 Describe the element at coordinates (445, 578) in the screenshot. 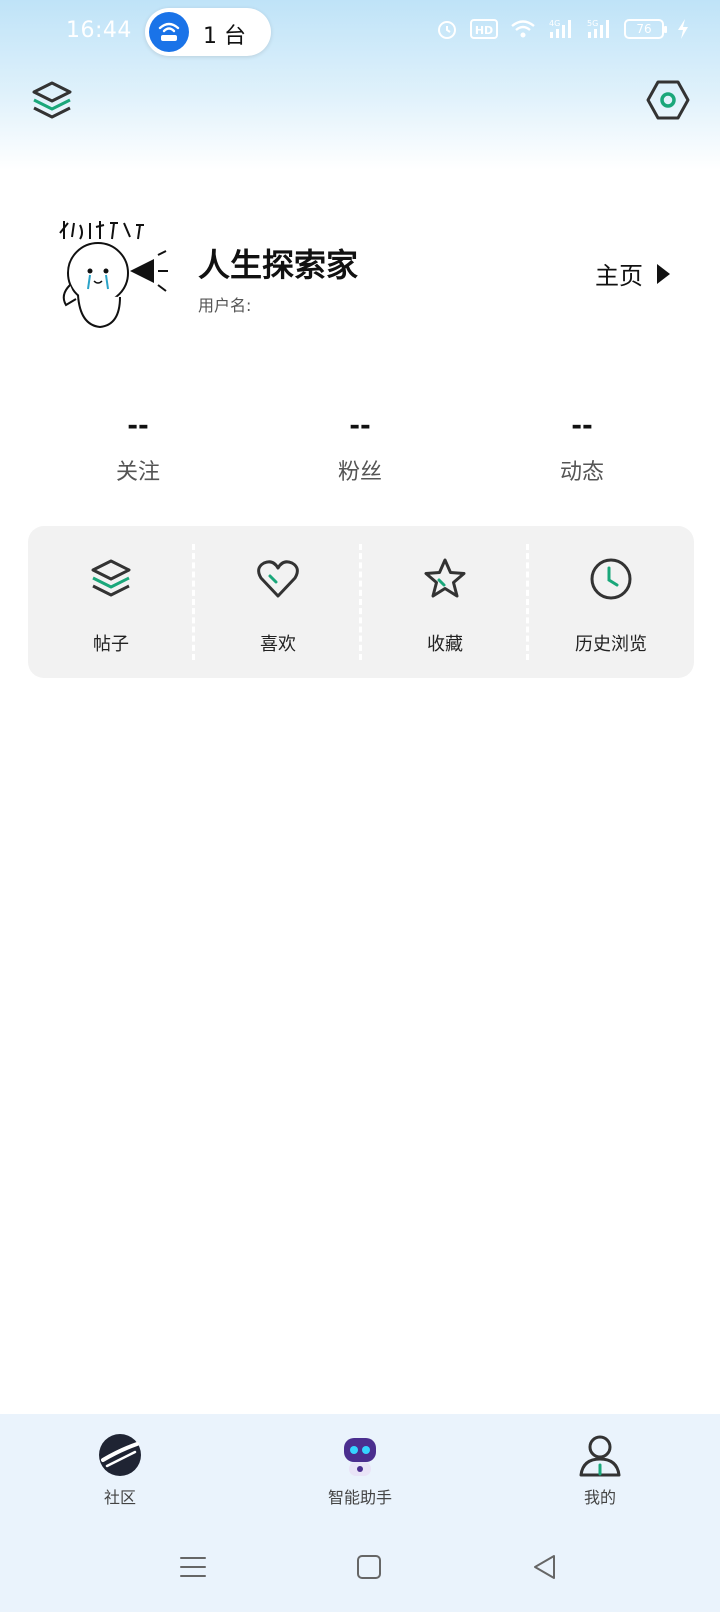

I see `star-icon` at that location.